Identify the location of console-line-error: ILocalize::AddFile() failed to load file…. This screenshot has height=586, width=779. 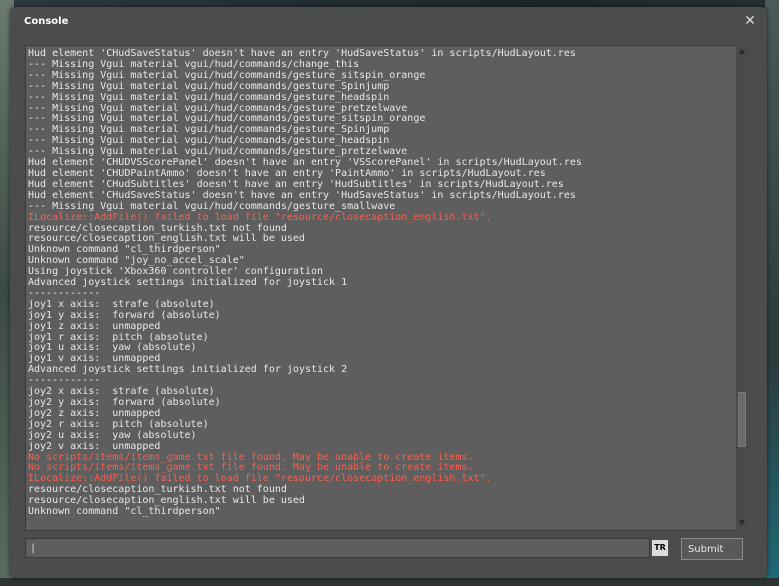
(260, 217).